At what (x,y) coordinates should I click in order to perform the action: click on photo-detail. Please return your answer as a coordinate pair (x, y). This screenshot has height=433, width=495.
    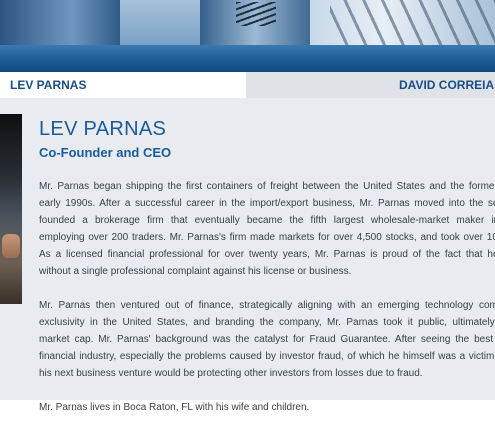
    Looking at the image, I should click on (11, 246).